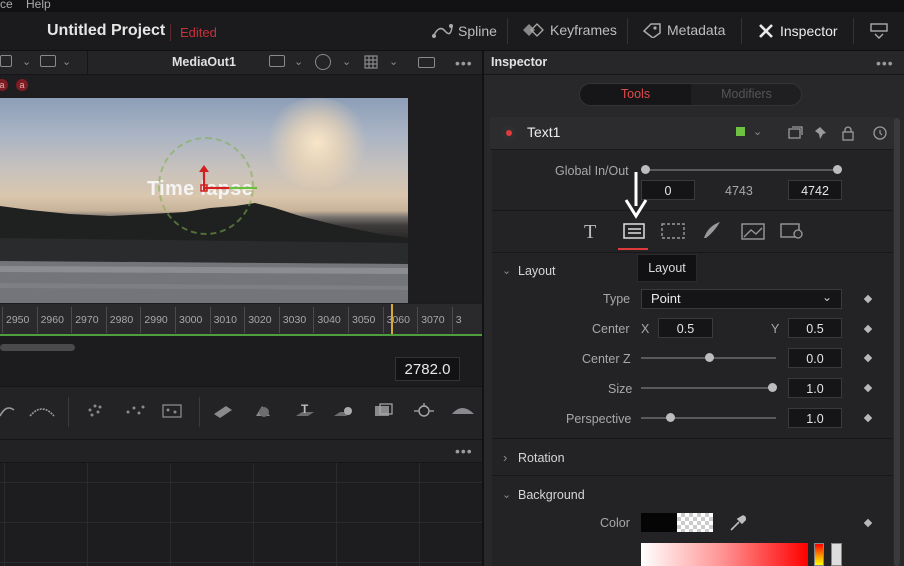 The width and height of the screenshot is (904, 566). What do you see at coordinates (426, 62) in the screenshot?
I see `fit-view-icon` at bounding box center [426, 62].